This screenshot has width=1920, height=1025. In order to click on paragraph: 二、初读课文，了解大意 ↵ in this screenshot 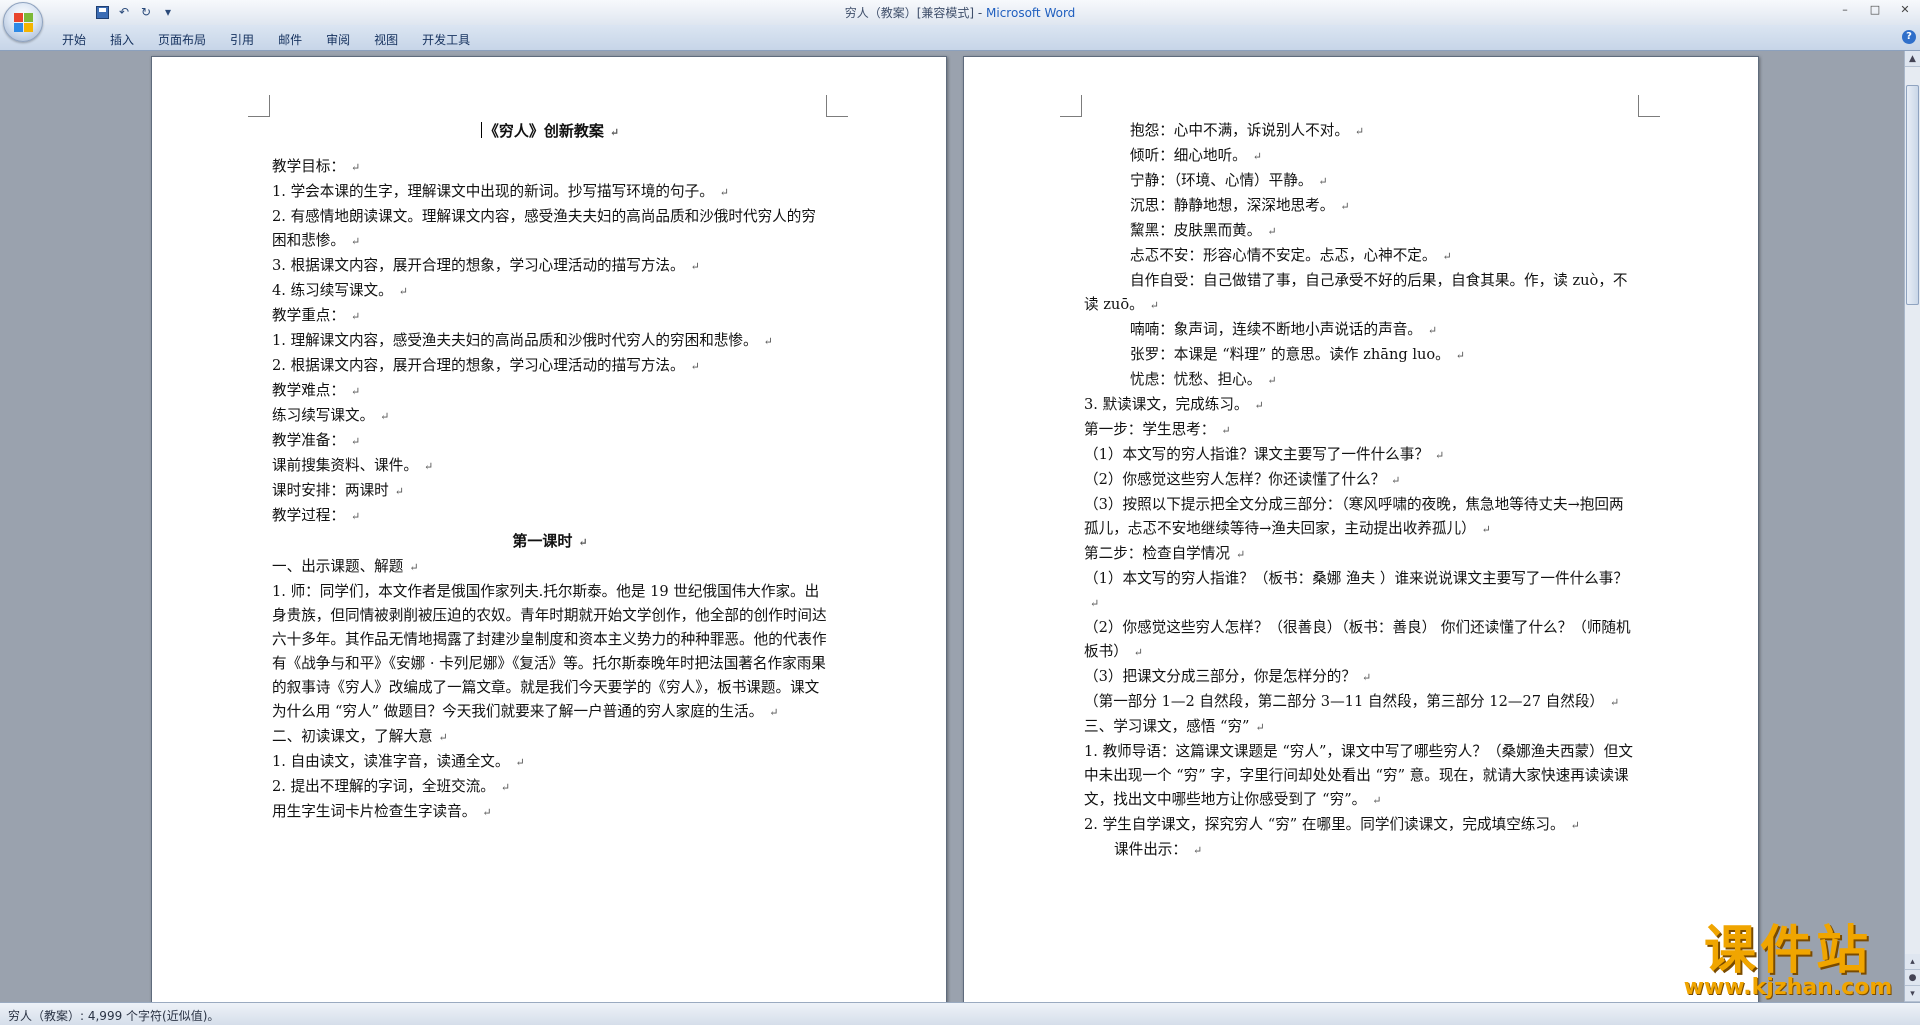, I will do `click(360, 736)`.